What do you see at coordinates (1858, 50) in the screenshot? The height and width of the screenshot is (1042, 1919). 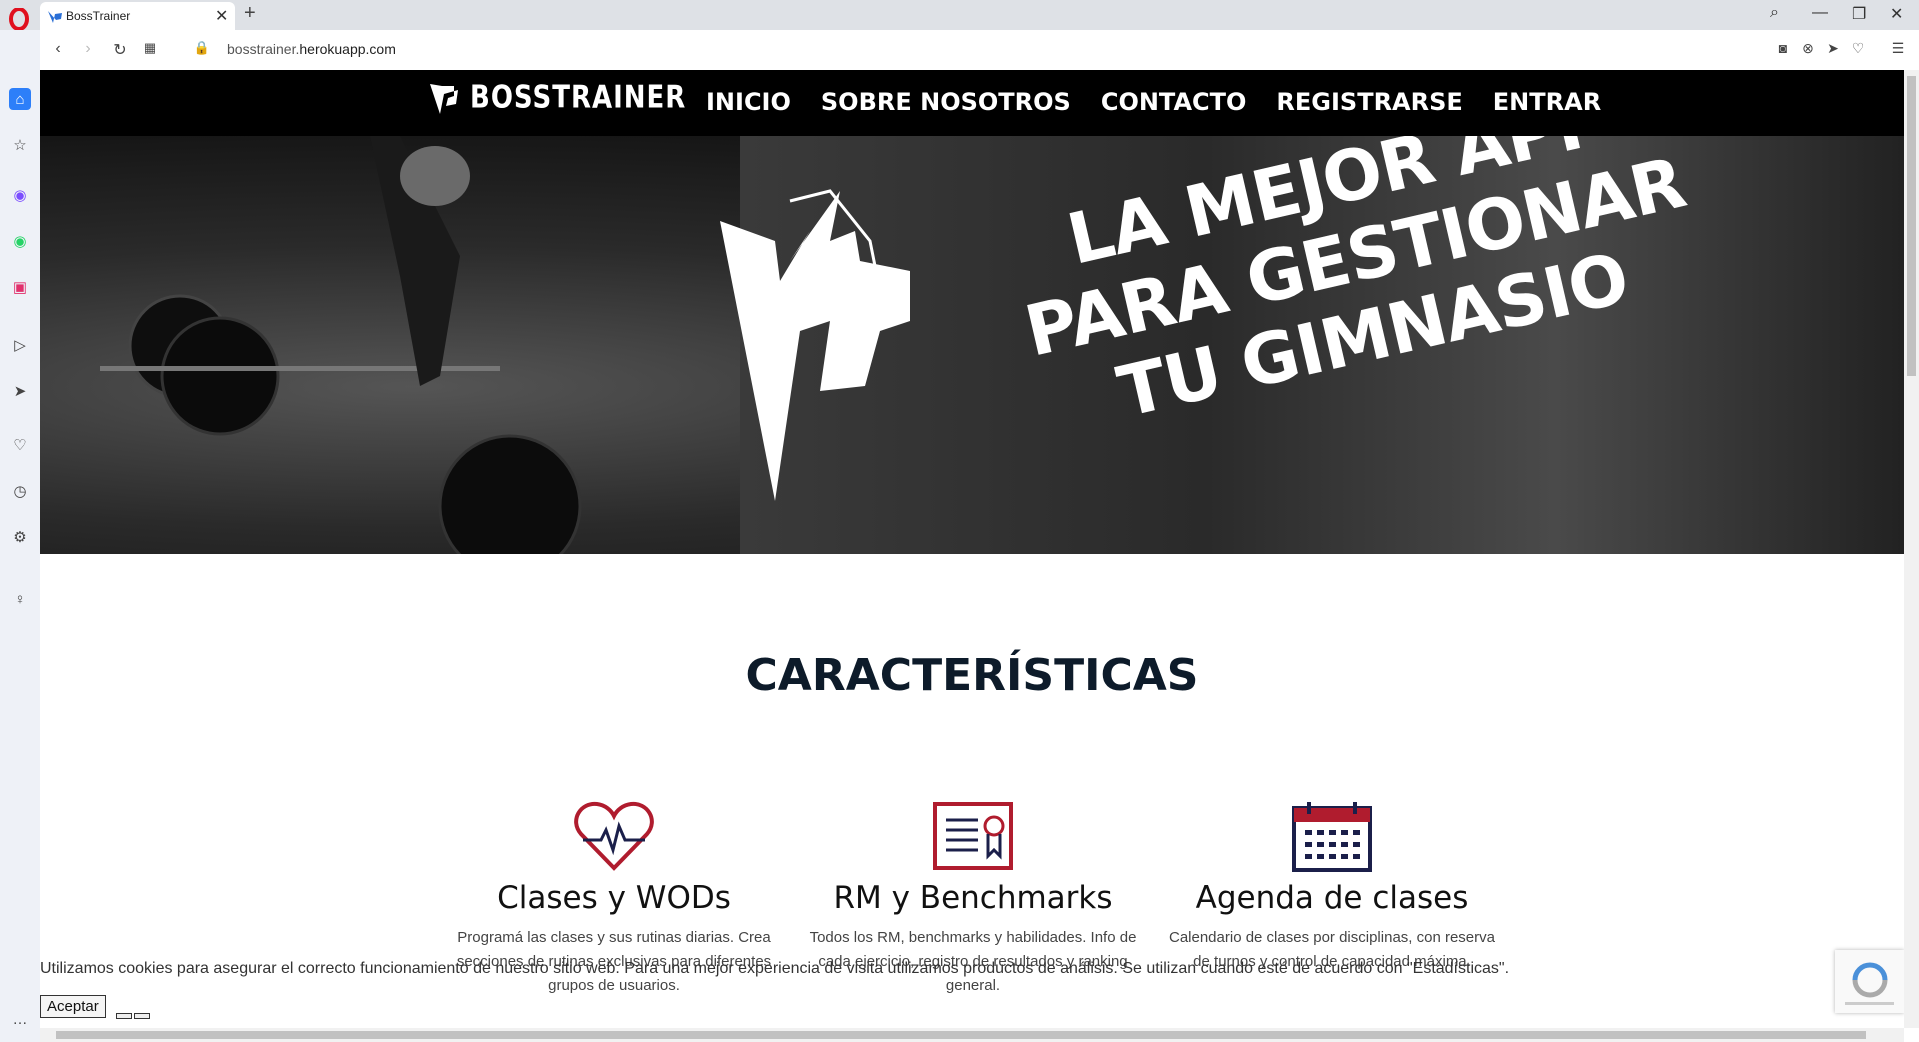 I see `heart-icon: ♡` at bounding box center [1858, 50].